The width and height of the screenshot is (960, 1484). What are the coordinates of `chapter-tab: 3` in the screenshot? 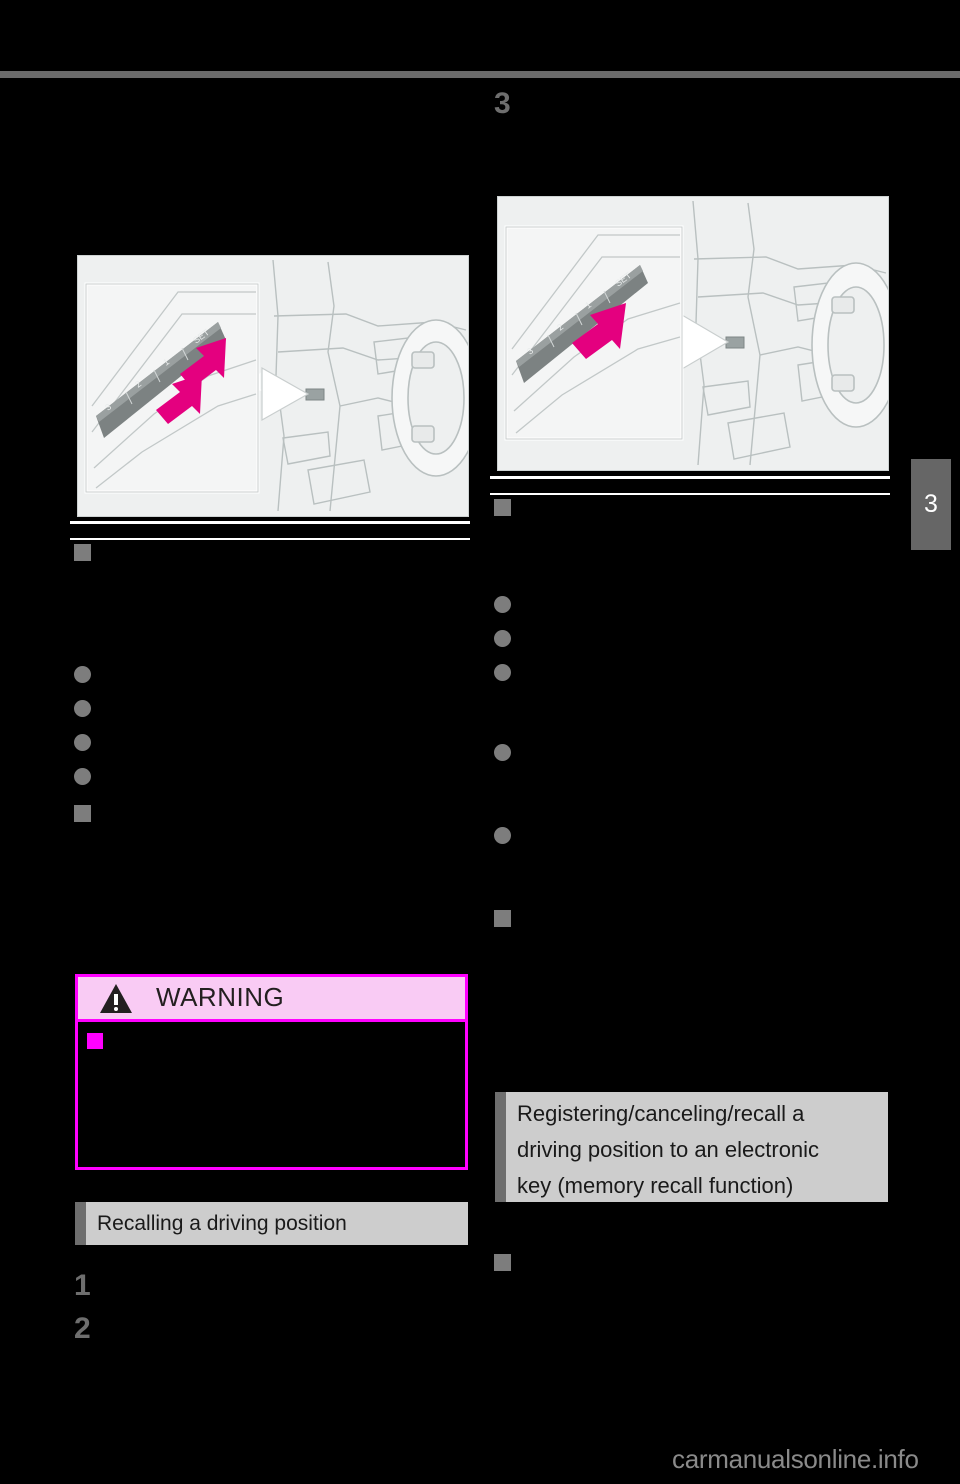 It's located at (931, 504).